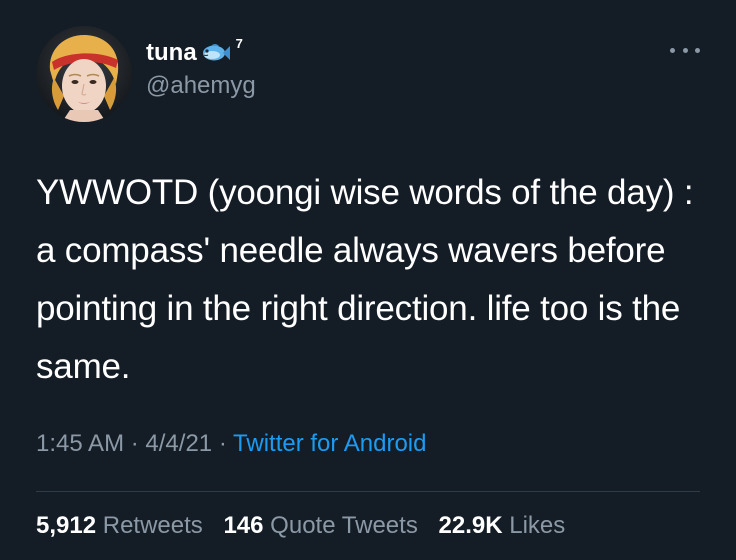 This screenshot has width=736, height=560. What do you see at coordinates (243, 525) in the screenshot?
I see `quote-tweets-count: 146` at bounding box center [243, 525].